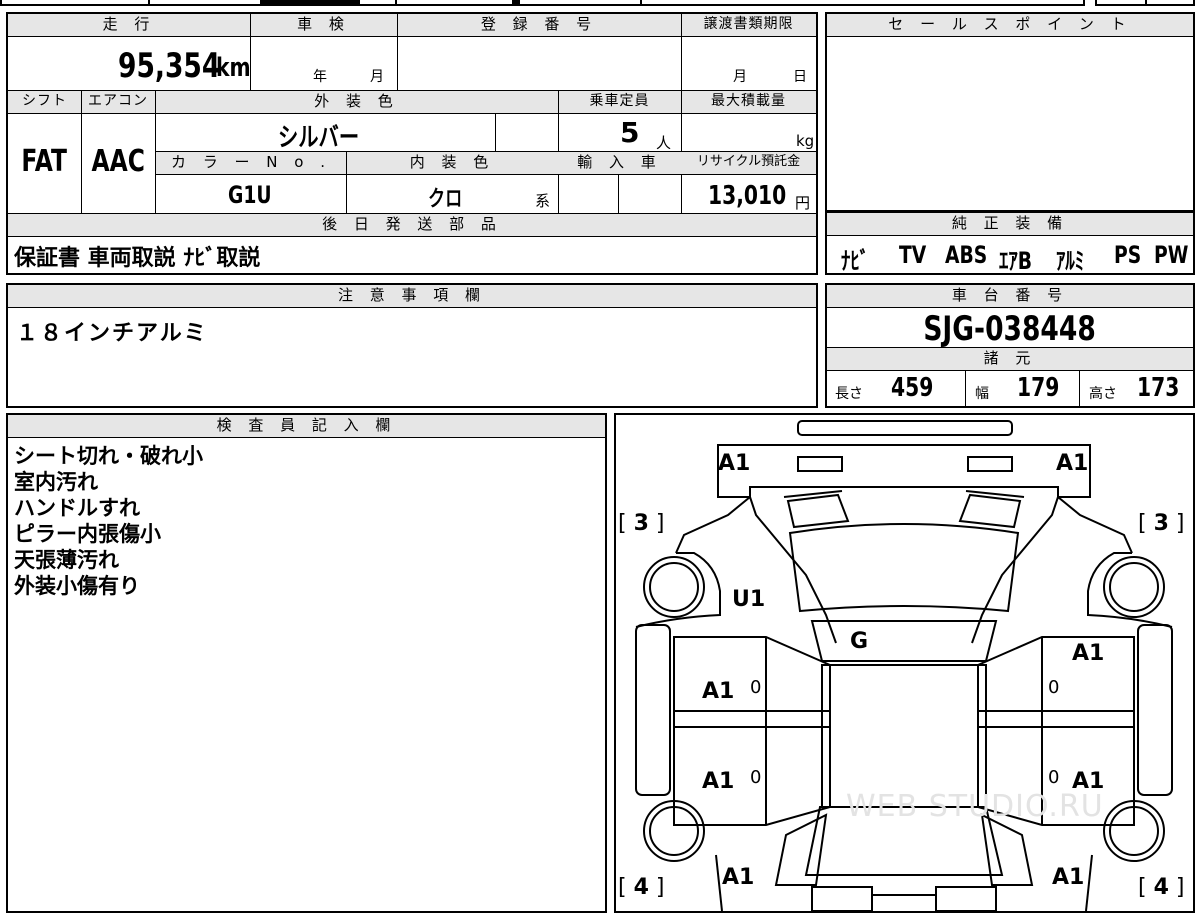  I want to click on capacity-unit: 人, so click(664, 143).